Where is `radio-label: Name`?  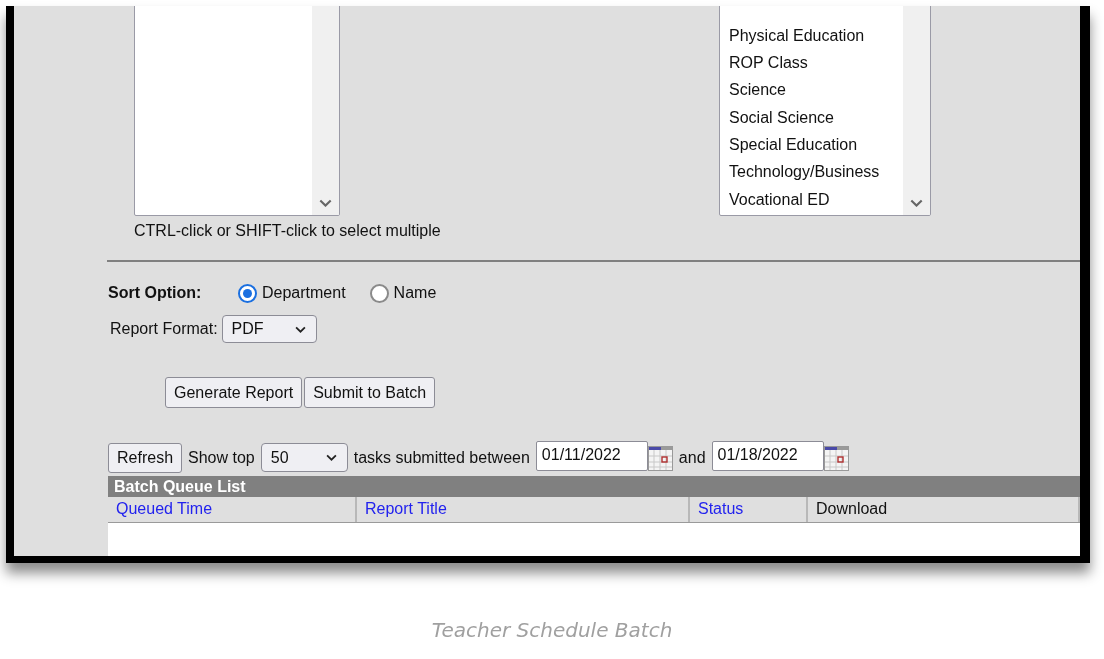 radio-label: Name is located at coordinates (415, 293).